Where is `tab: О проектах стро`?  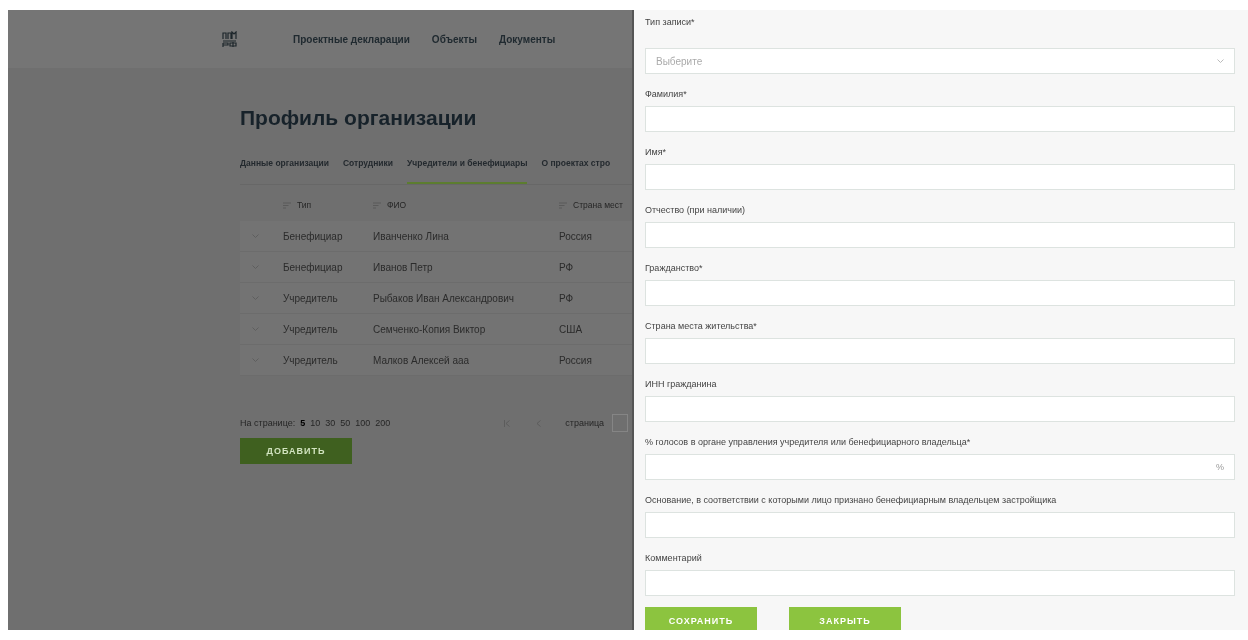
tab: О проектах стро is located at coordinates (576, 168).